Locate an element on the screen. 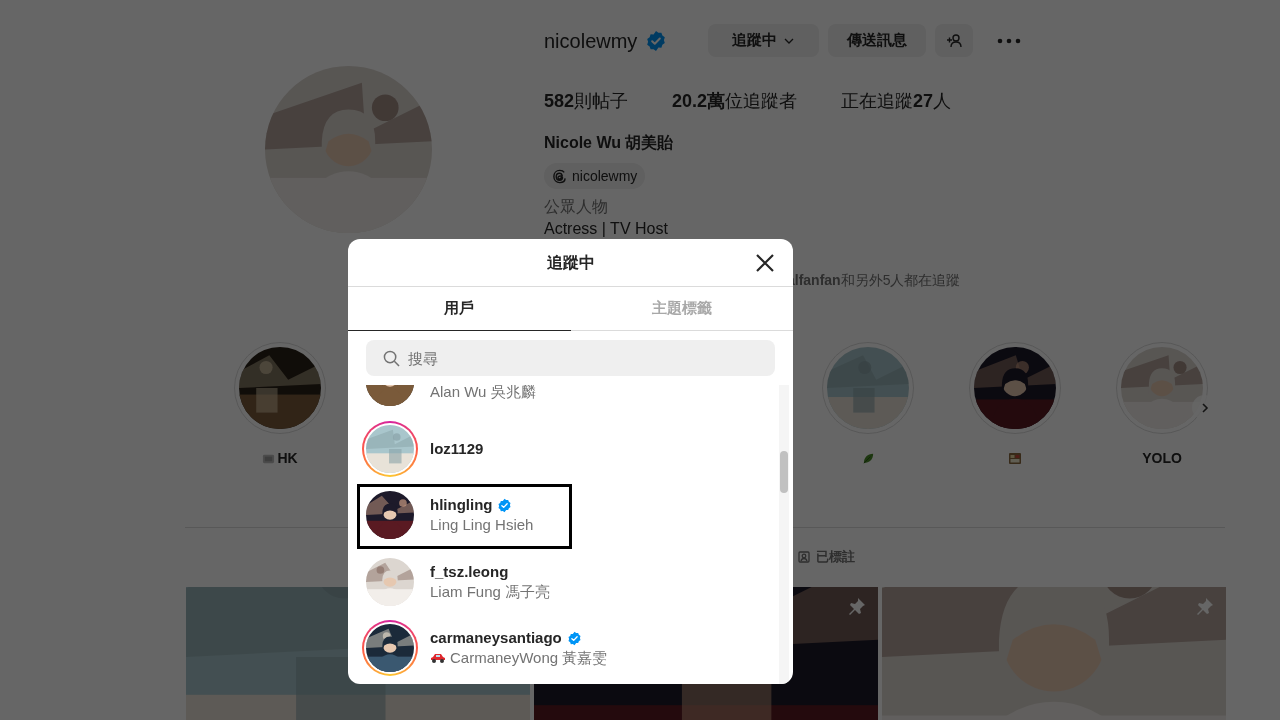 The width and height of the screenshot is (1280, 720). full-name-text: Alan Wu 吳兆麟 is located at coordinates (483, 394).